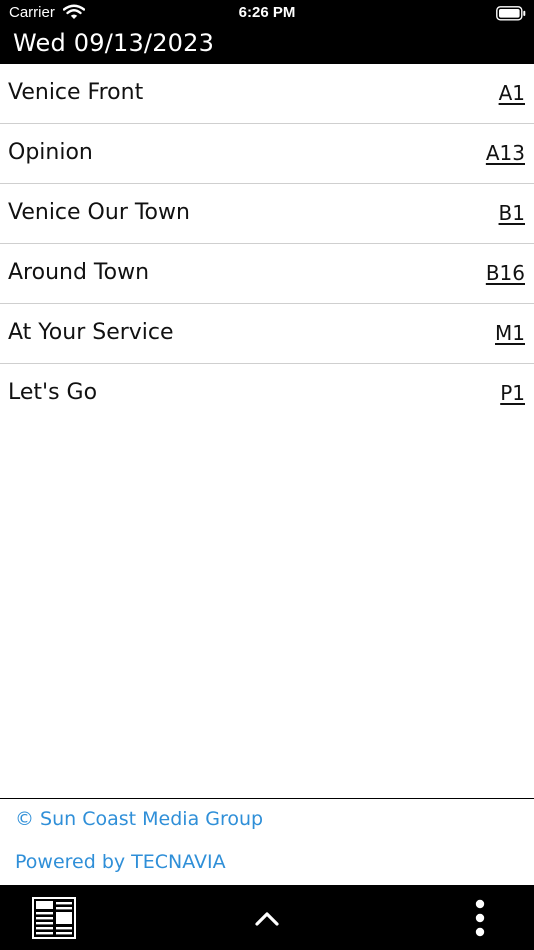  I want to click on section-name: At Your Service, so click(91, 332).